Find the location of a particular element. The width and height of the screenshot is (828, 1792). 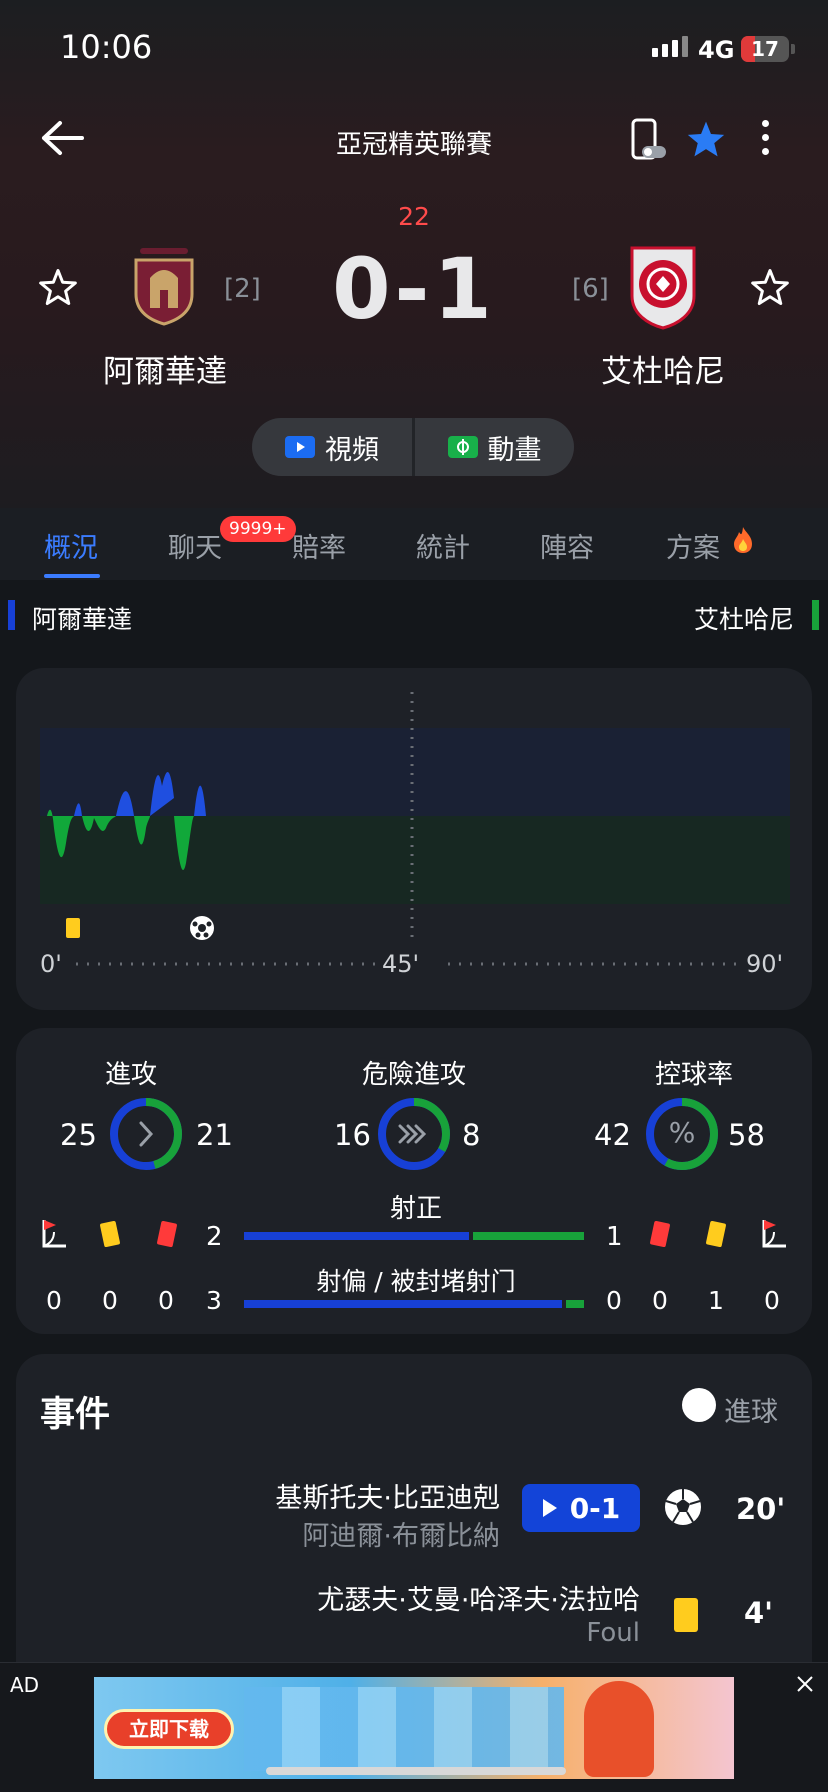

chat-badge: 9999+ is located at coordinates (258, 529).